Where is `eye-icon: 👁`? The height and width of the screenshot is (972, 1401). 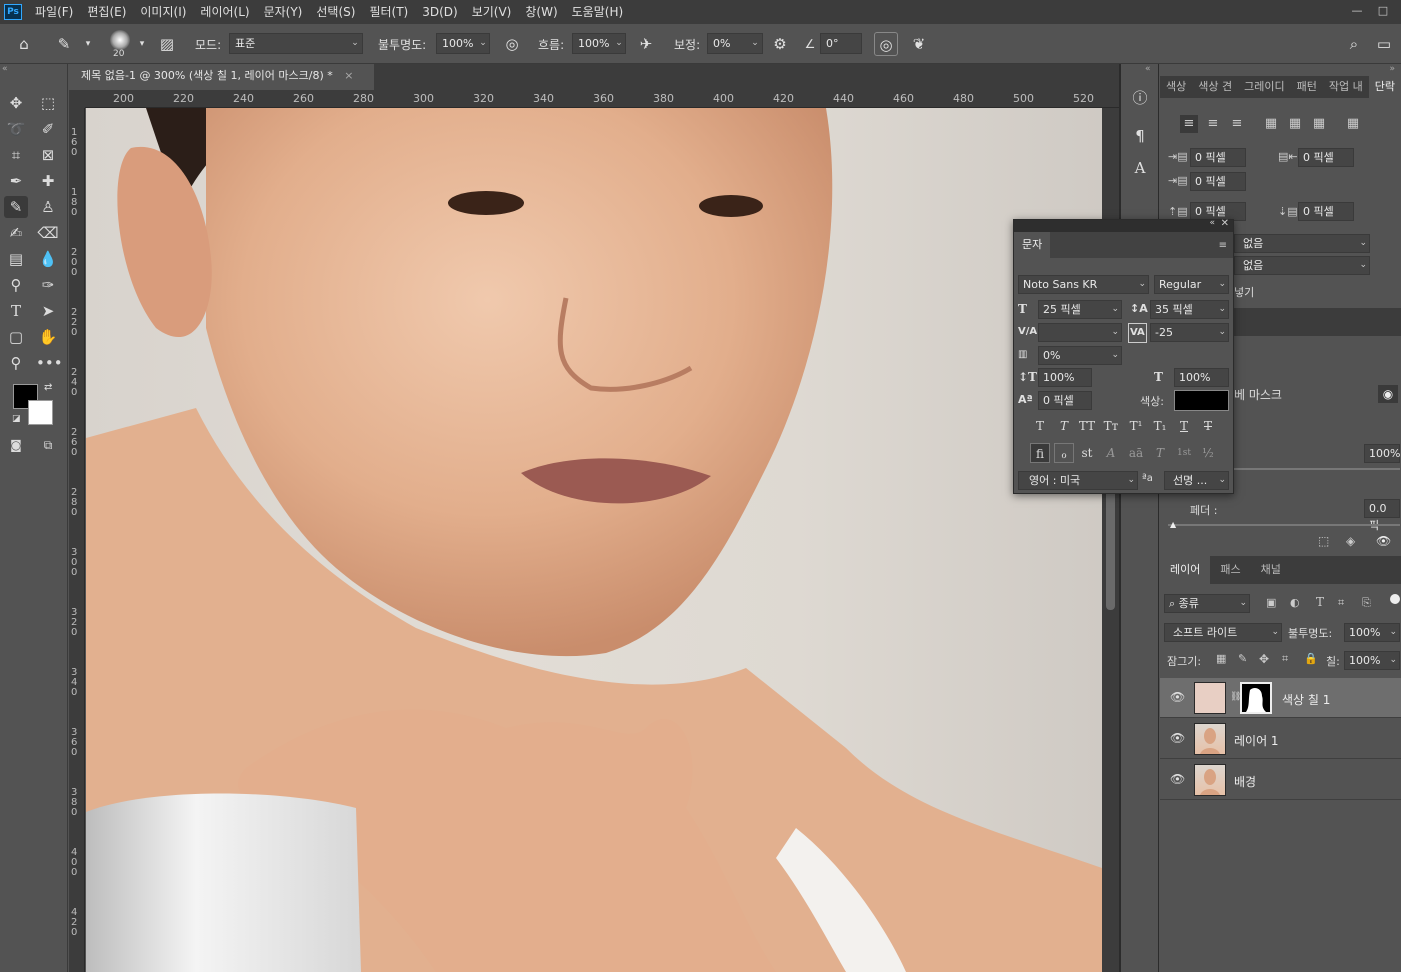 eye-icon: 👁 is located at coordinates (1177, 738).